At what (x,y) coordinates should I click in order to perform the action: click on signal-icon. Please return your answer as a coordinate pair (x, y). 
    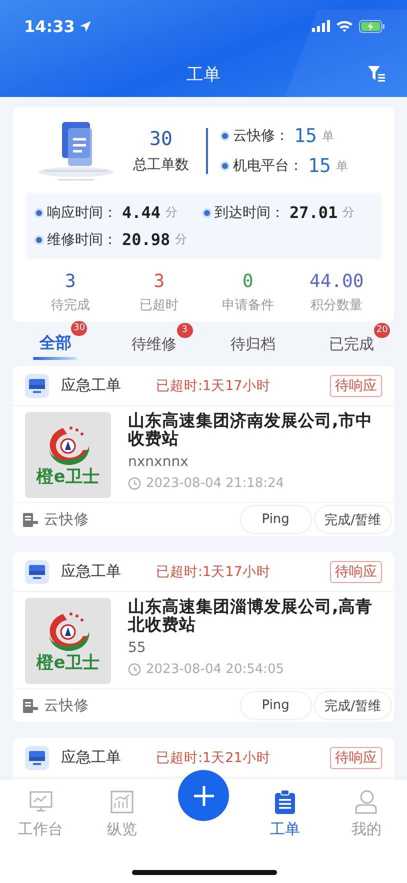
    Looking at the image, I should click on (321, 26).